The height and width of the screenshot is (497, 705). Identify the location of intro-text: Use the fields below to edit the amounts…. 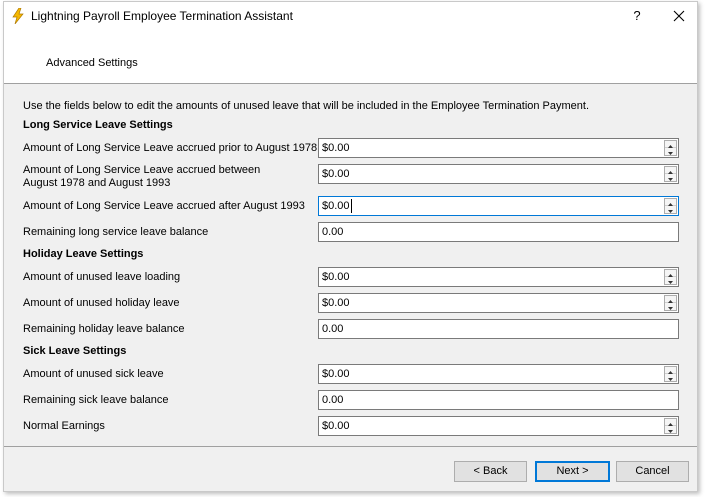
(306, 106).